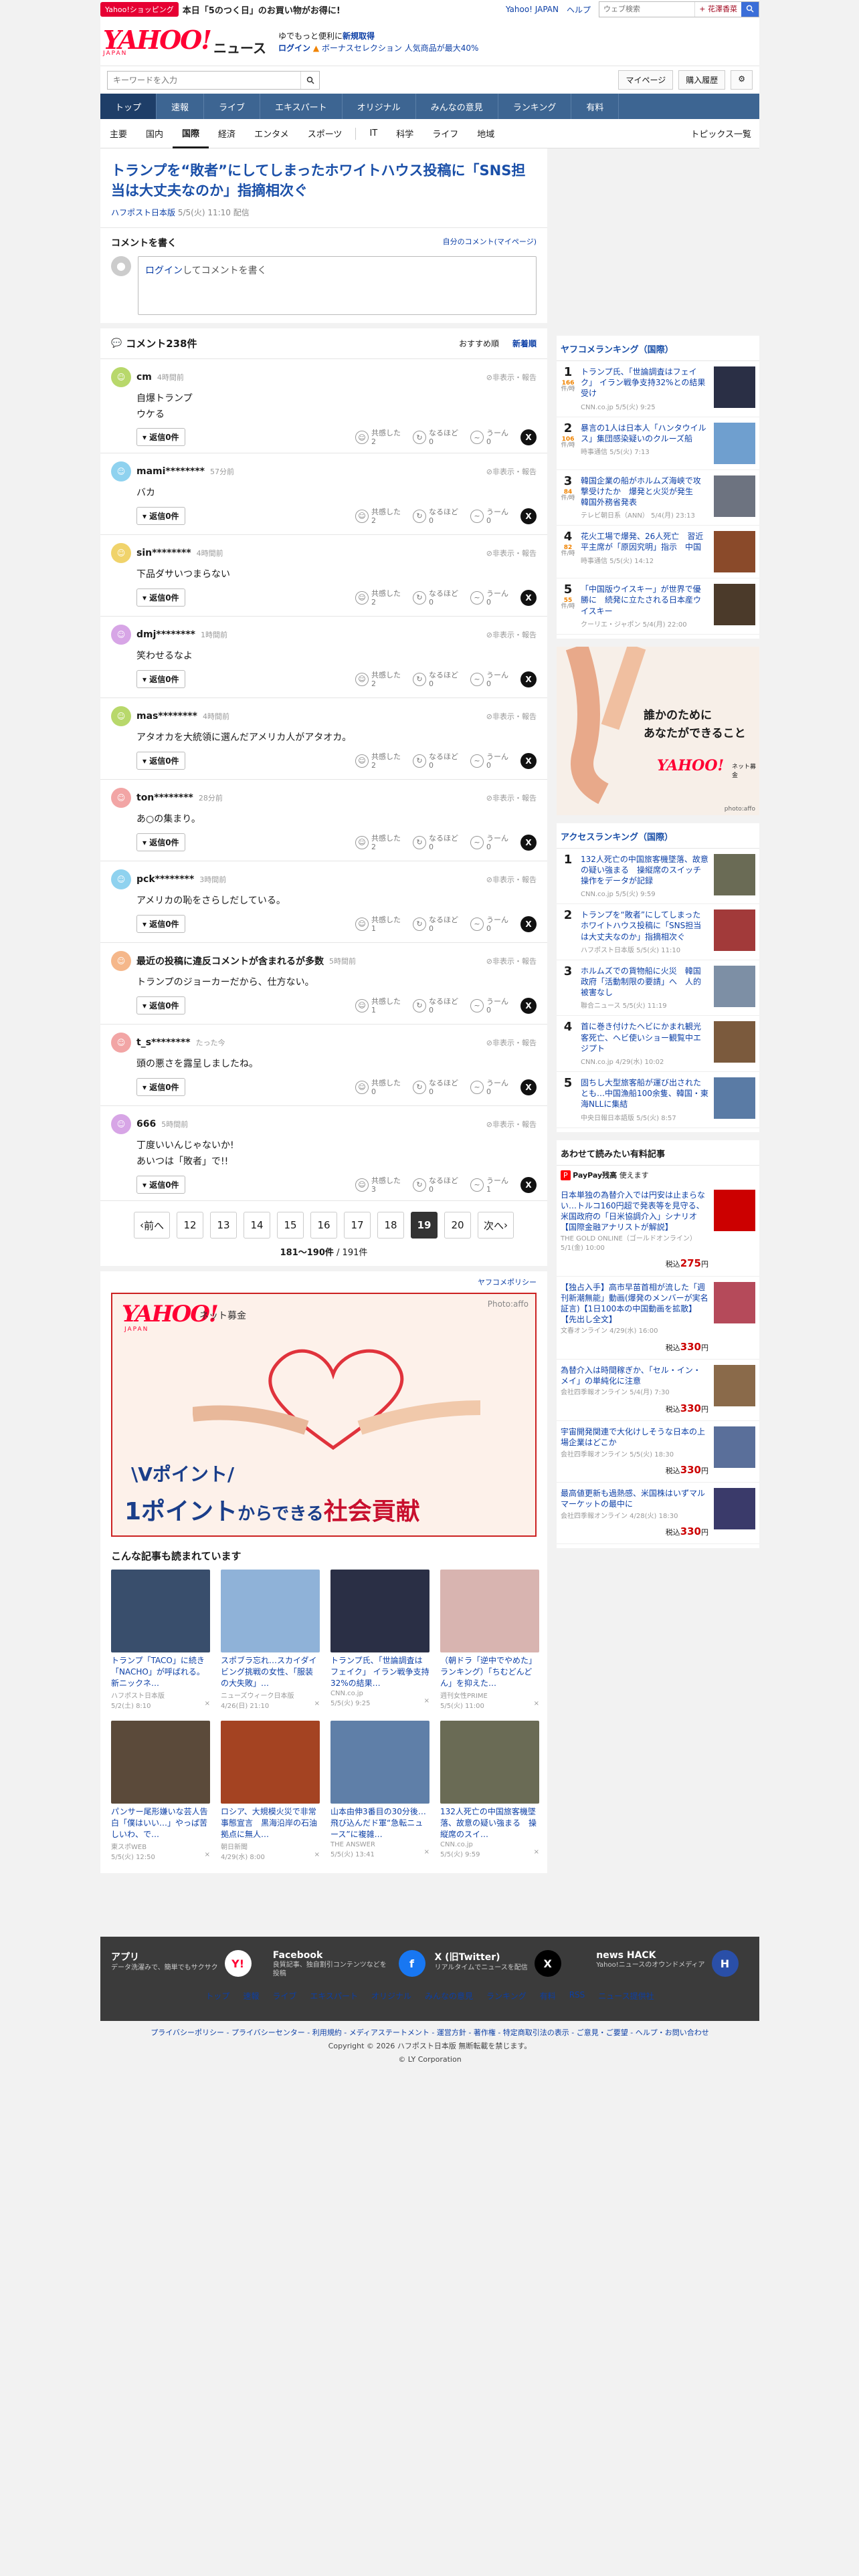 The width and height of the screenshot is (859, 2576). What do you see at coordinates (644, 433) in the screenshot?
I see `rank-title: 暴言の1人は日本人「ハンタウイルス」集団感染疑いのクルーズ船` at bounding box center [644, 433].